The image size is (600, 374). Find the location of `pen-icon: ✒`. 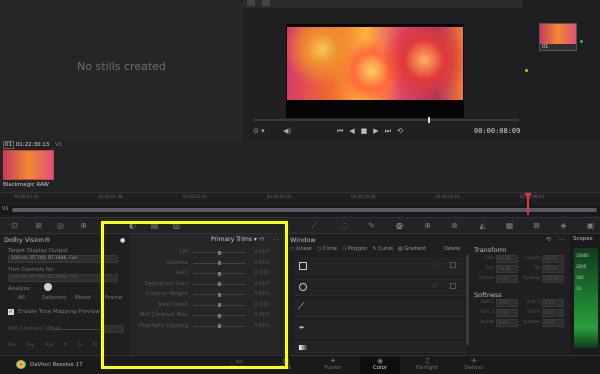

pen-icon: ✒ is located at coordinates (302, 328).